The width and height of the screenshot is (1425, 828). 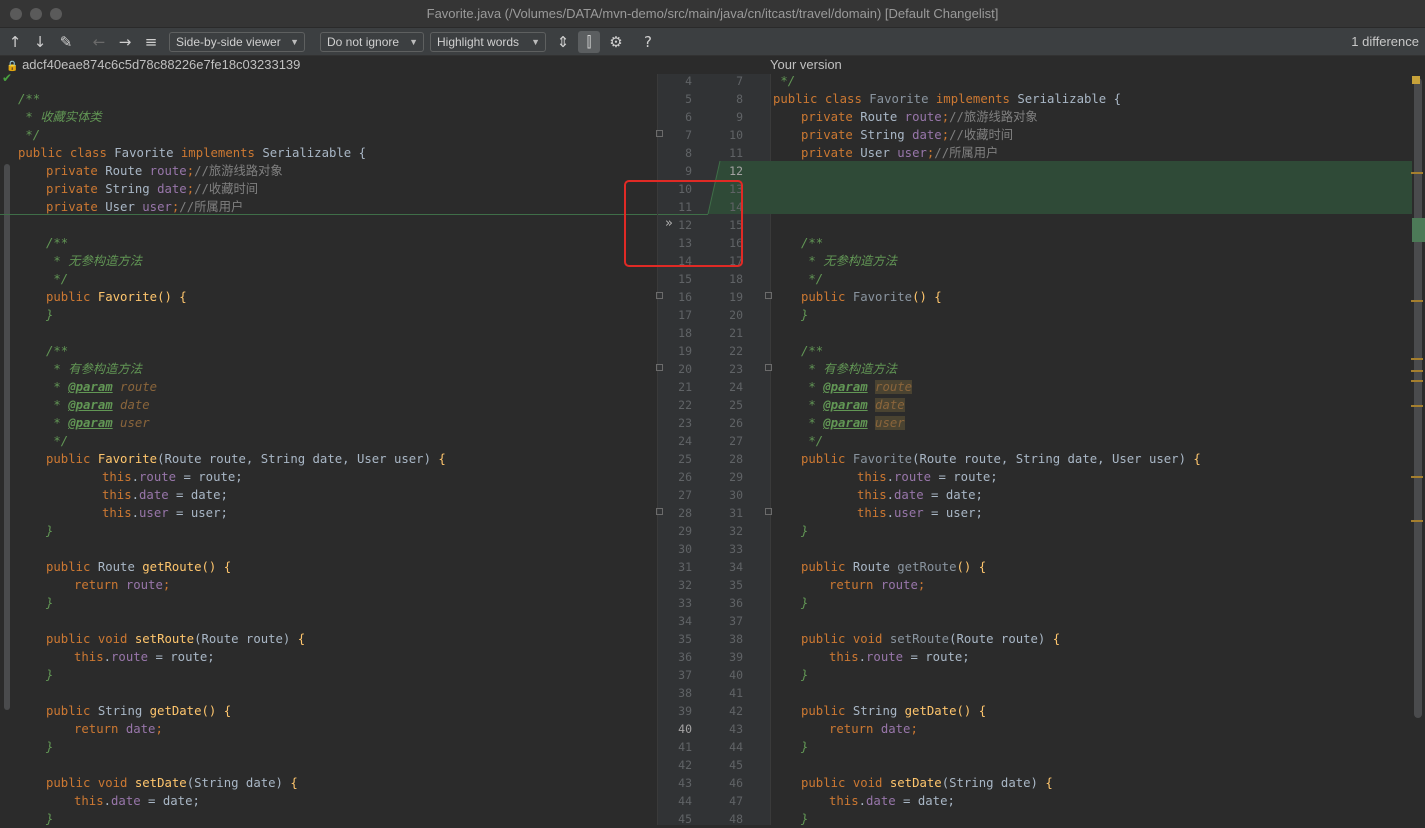 What do you see at coordinates (589, 42) in the screenshot?
I see `sync-scroll-icon: ⫿` at bounding box center [589, 42].